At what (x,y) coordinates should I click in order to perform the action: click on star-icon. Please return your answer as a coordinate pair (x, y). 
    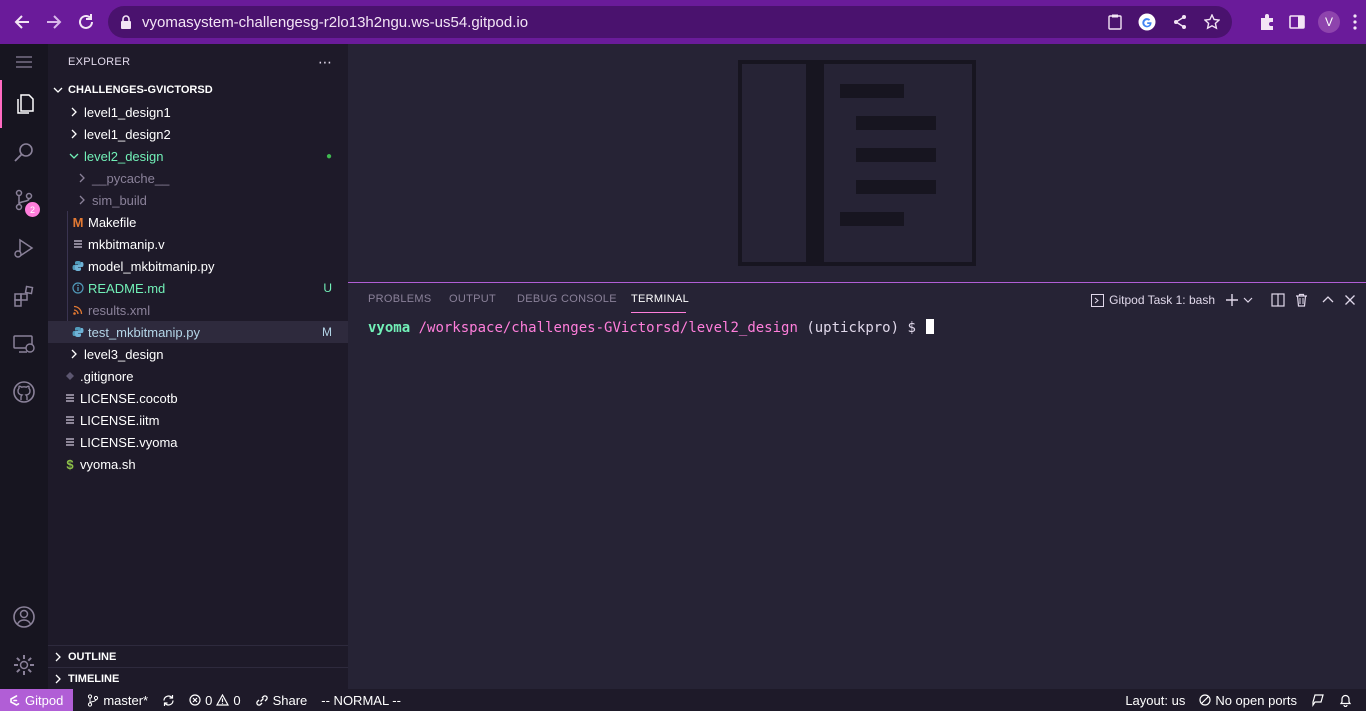
    Looking at the image, I should click on (1212, 22).